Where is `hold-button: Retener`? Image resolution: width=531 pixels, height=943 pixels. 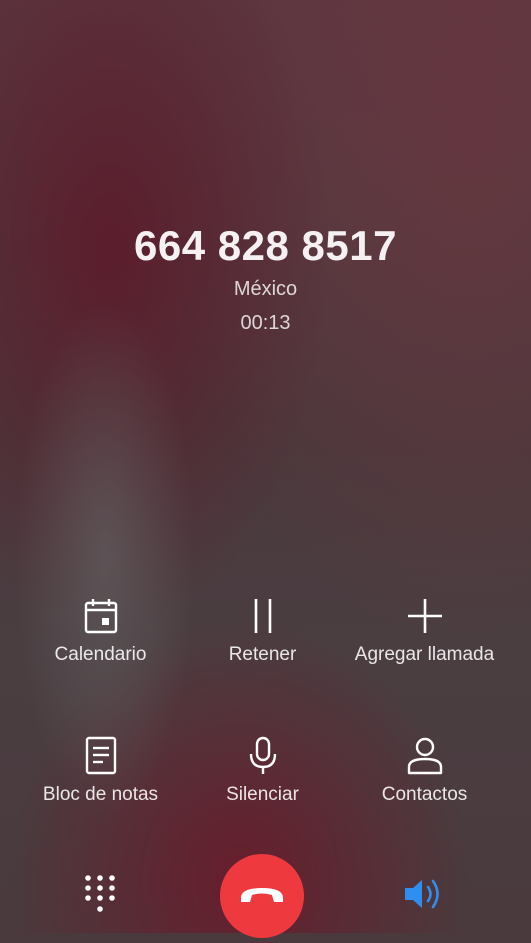
hold-button: Retener is located at coordinates (262, 631).